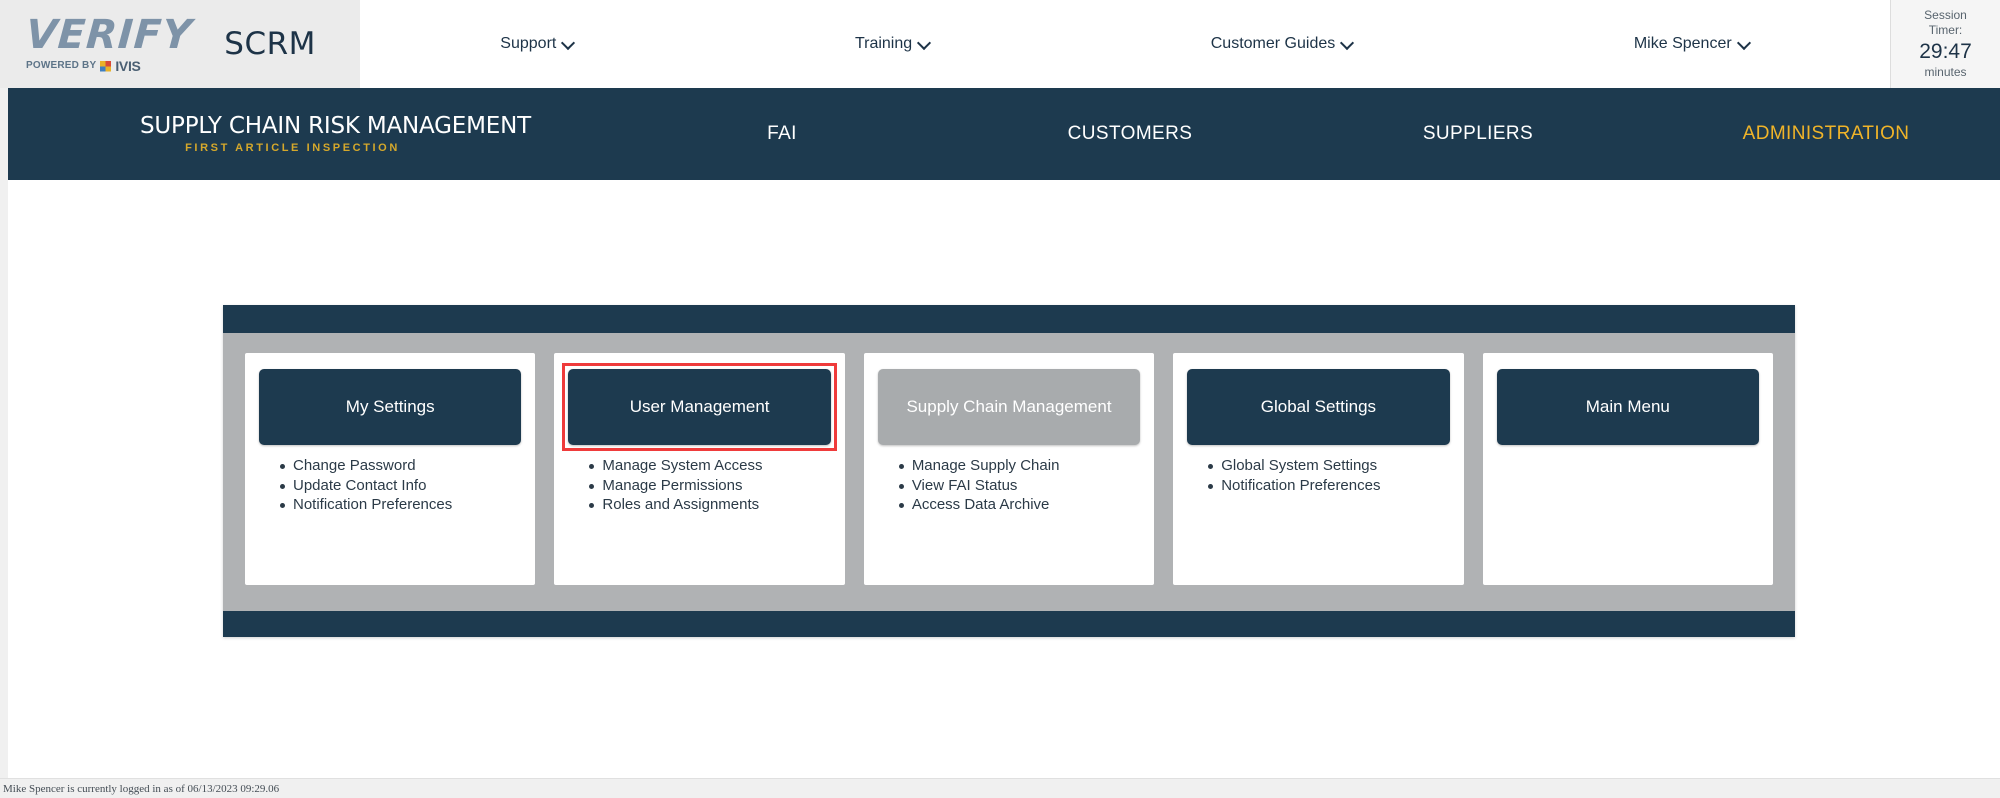 The height and width of the screenshot is (798, 2000). I want to click on tab-suppliers: SUPPLIERS, so click(1478, 134).